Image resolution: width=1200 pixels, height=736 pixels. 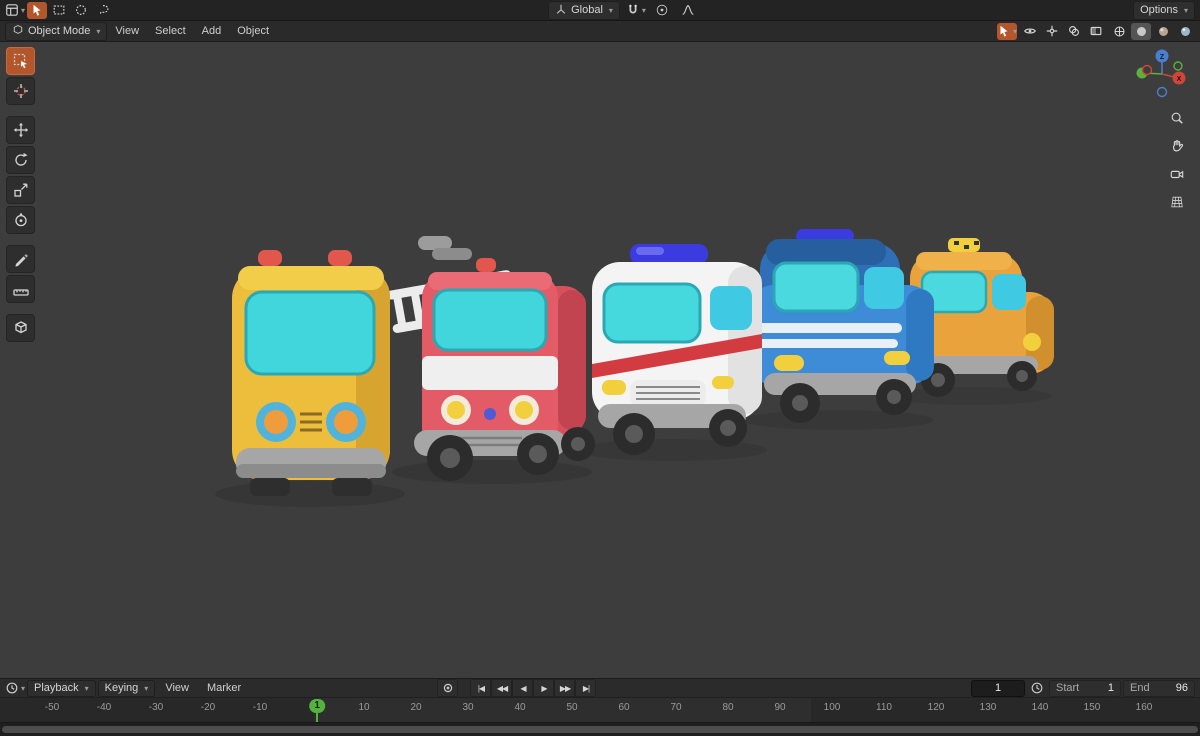 I want to click on auto-keying-button, so click(x=448, y=688).